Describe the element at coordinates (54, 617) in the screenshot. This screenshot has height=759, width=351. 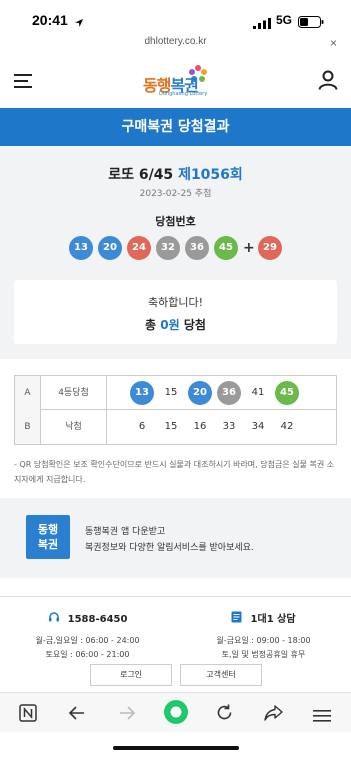
I see `headset-icon` at that location.